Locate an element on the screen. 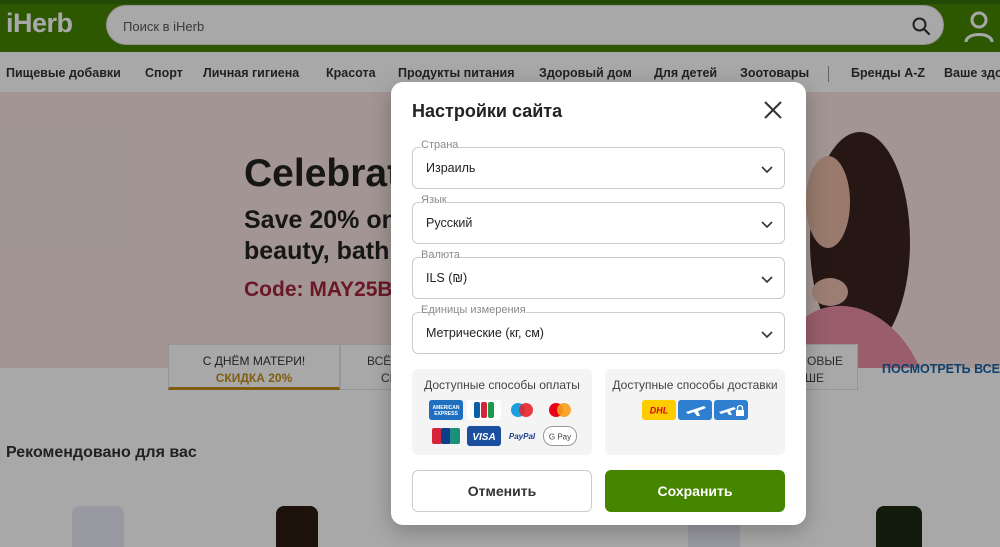 This screenshot has height=547, width=1000. google-pay-icon: G Pay is located at coordinates (560, 436).